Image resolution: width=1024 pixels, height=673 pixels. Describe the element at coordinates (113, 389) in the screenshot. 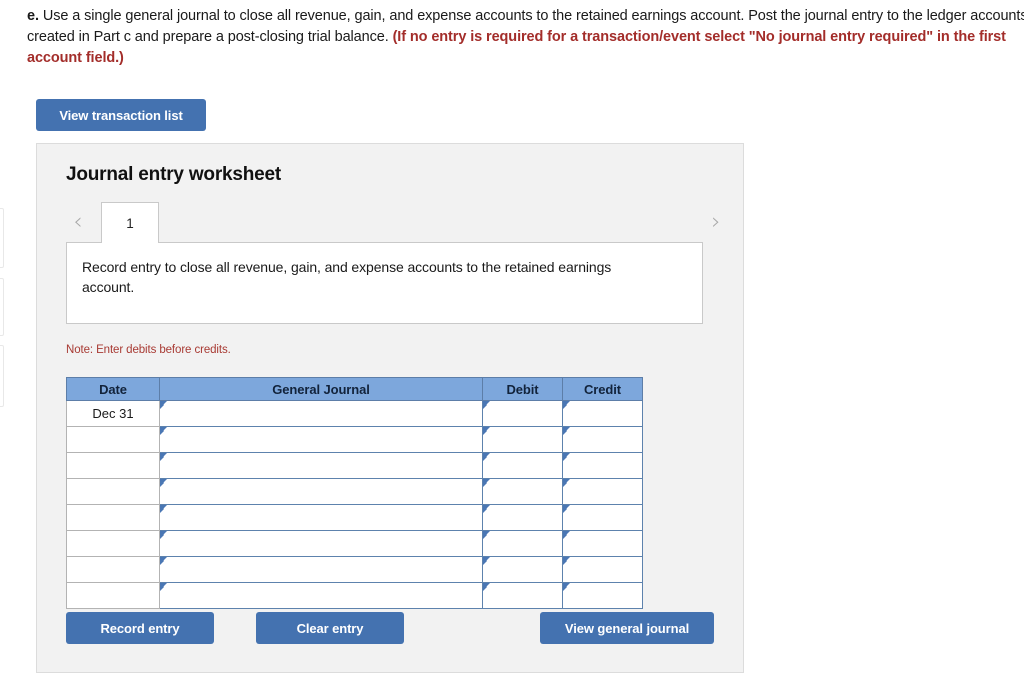

I see `column-header-date: Date` at that location.